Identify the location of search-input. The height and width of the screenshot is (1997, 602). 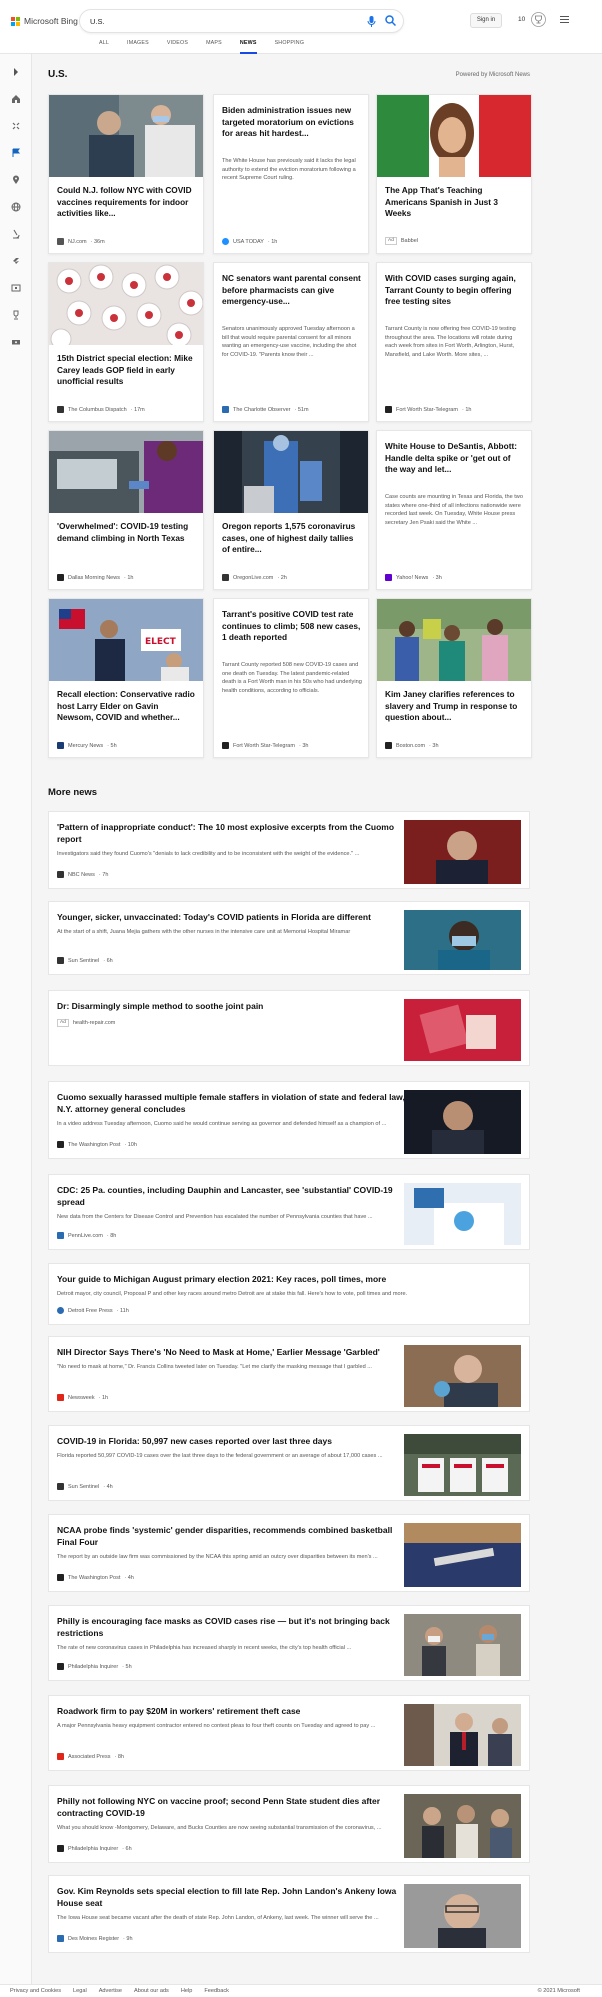
(225, 21).